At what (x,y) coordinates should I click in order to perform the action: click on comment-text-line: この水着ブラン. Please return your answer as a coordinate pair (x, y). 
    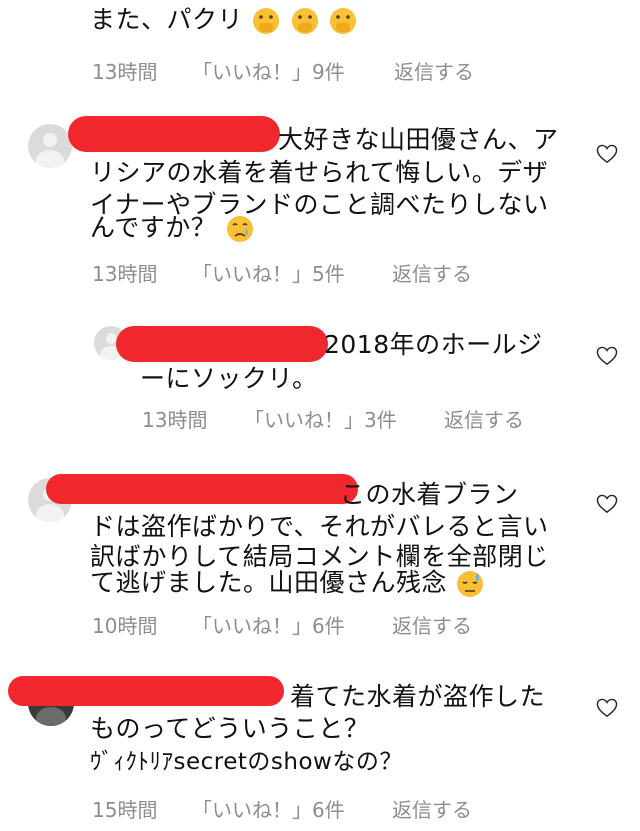
    Looking at the image, I should click on (429, 494).